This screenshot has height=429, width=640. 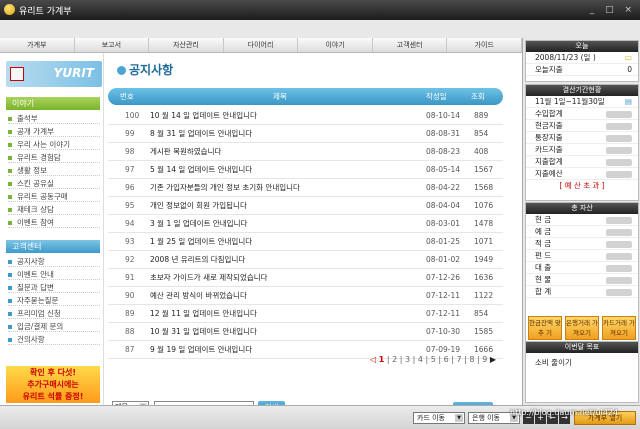 What do you see at coordinates (209, 278) in the screenshot?
I see `row-title: 초보자 가이드가 새로 제작되었습니다` at bounding box center [209, 278].